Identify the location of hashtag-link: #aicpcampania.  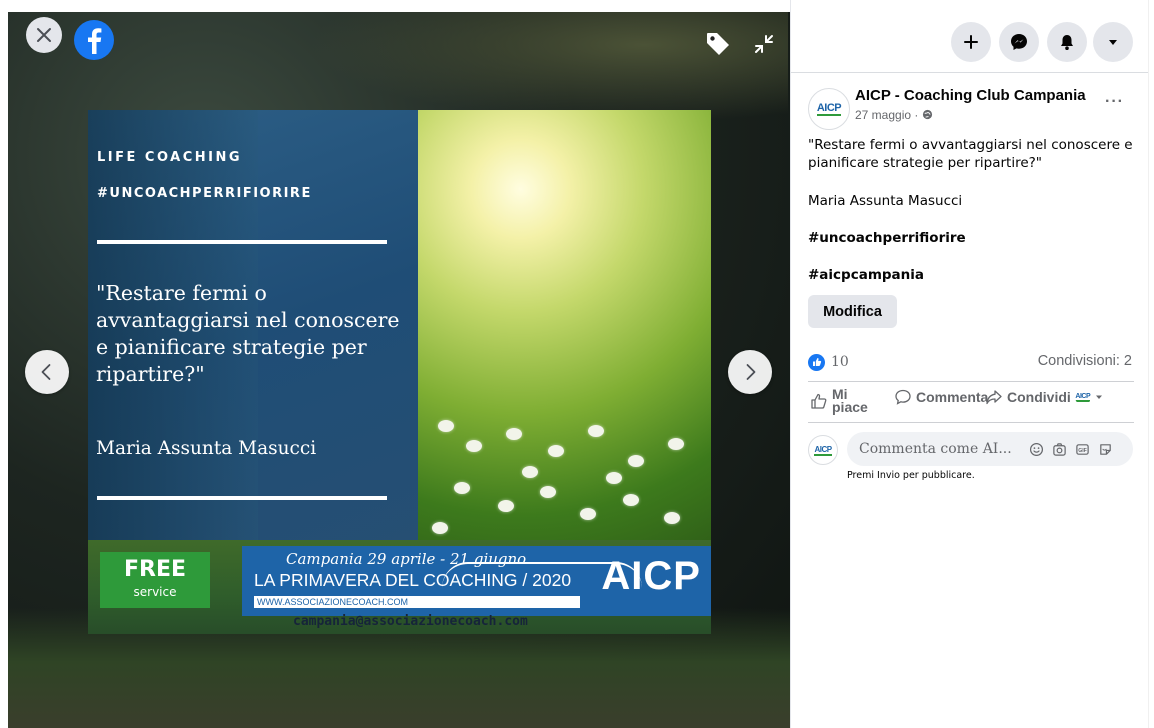
(866, 275).